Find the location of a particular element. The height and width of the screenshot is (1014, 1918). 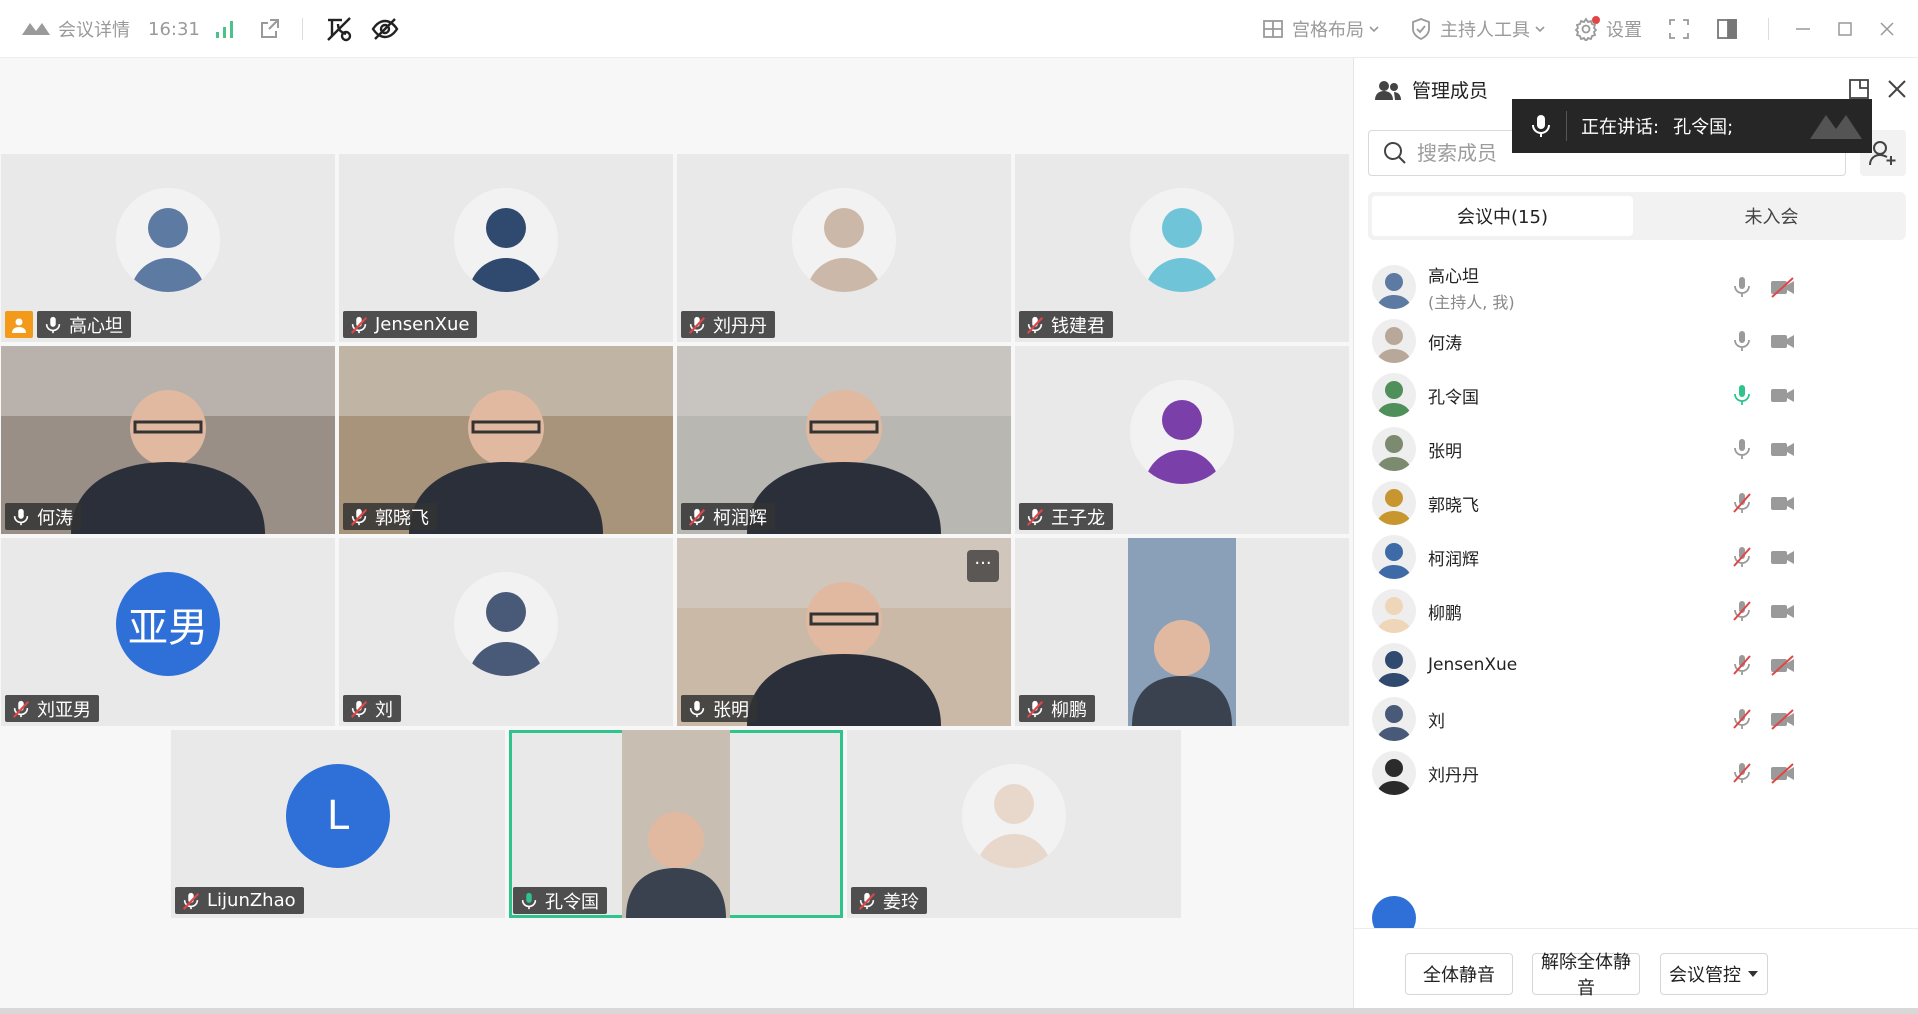

hide-icon is located at coordinates (385, 29).